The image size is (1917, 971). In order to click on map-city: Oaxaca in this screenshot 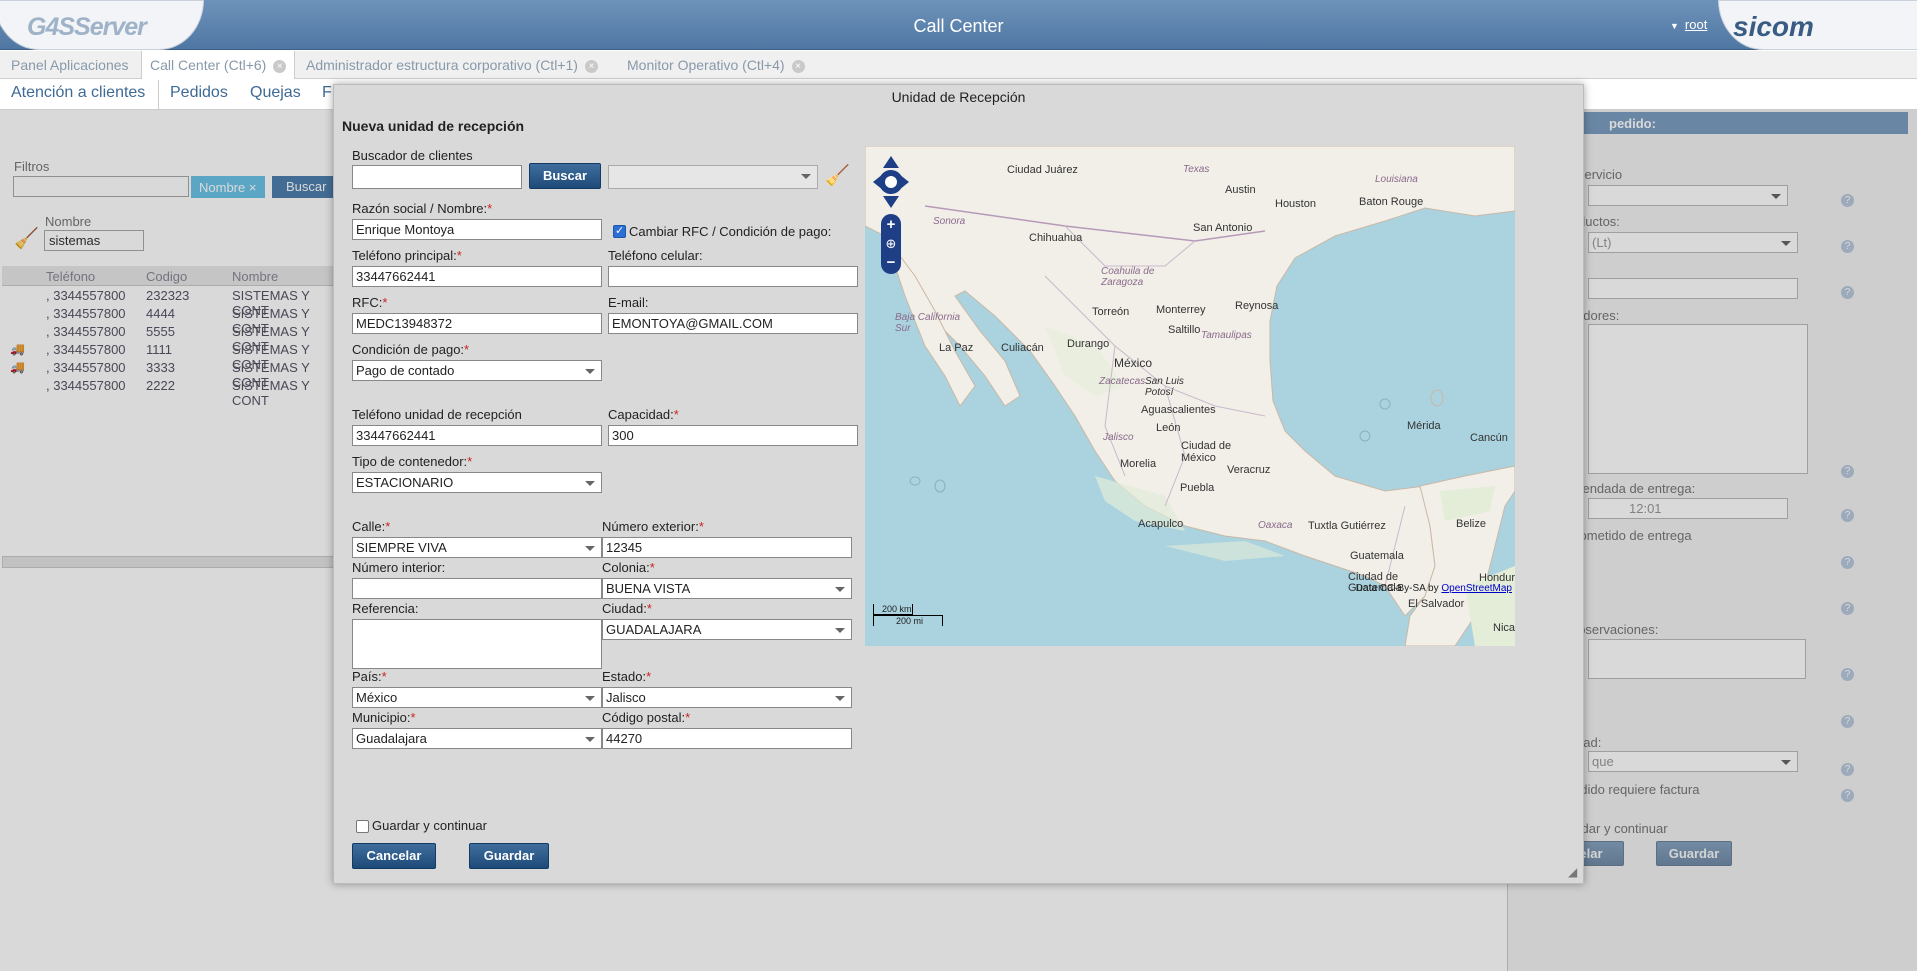, I will do `click(1275, 525)`.